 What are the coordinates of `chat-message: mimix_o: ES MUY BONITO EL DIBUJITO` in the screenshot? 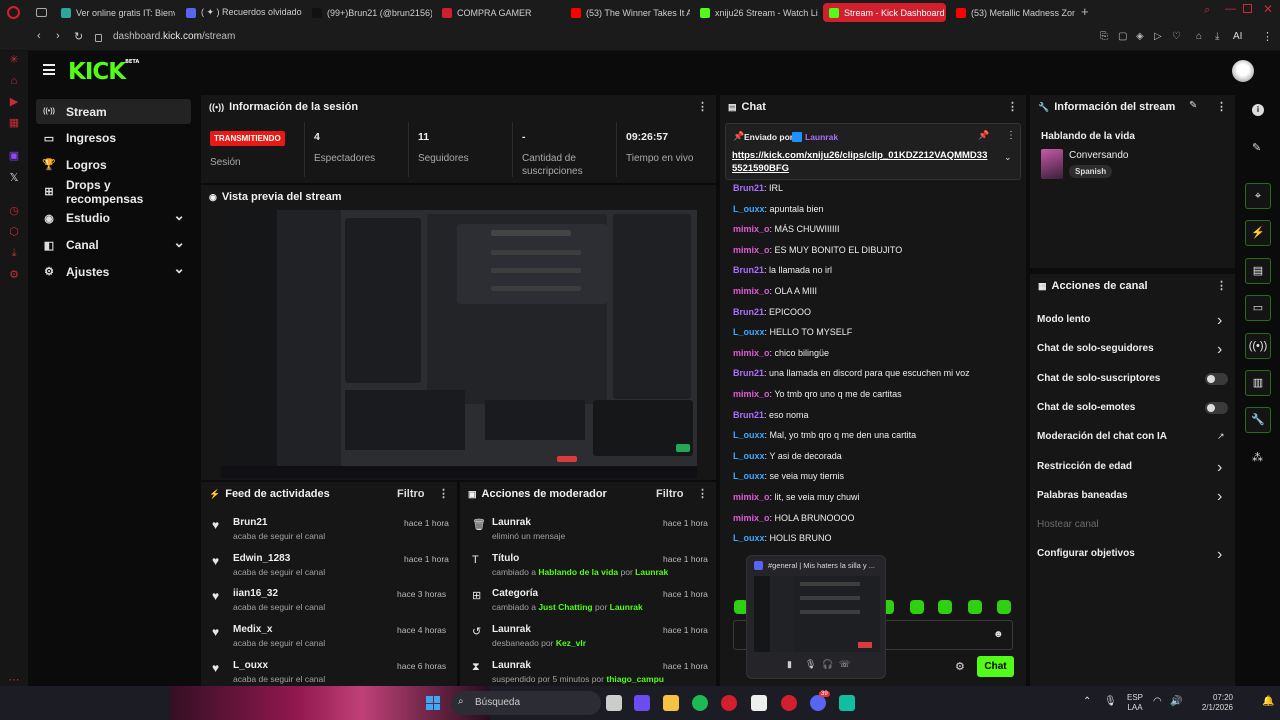 It's located at (817, 250).